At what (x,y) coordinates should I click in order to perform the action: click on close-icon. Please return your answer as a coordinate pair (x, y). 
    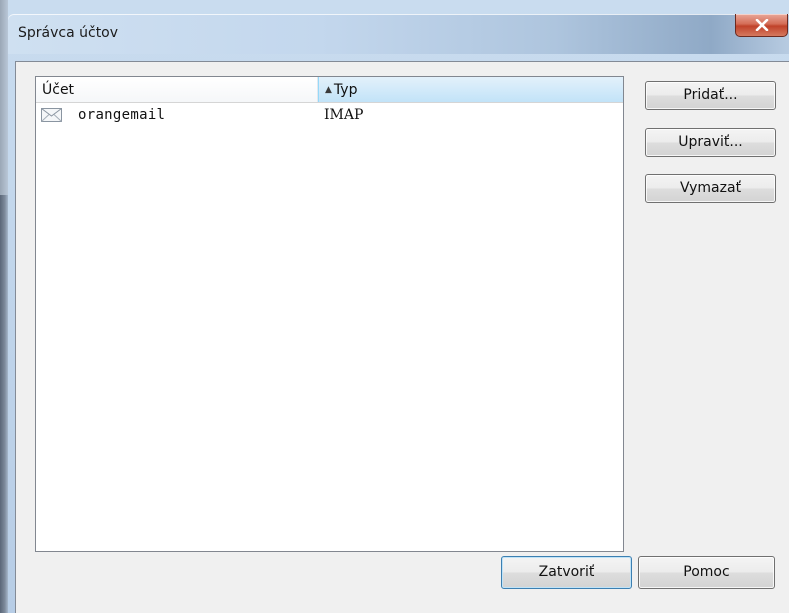
    Looking at the image, I should click on (761, 25).